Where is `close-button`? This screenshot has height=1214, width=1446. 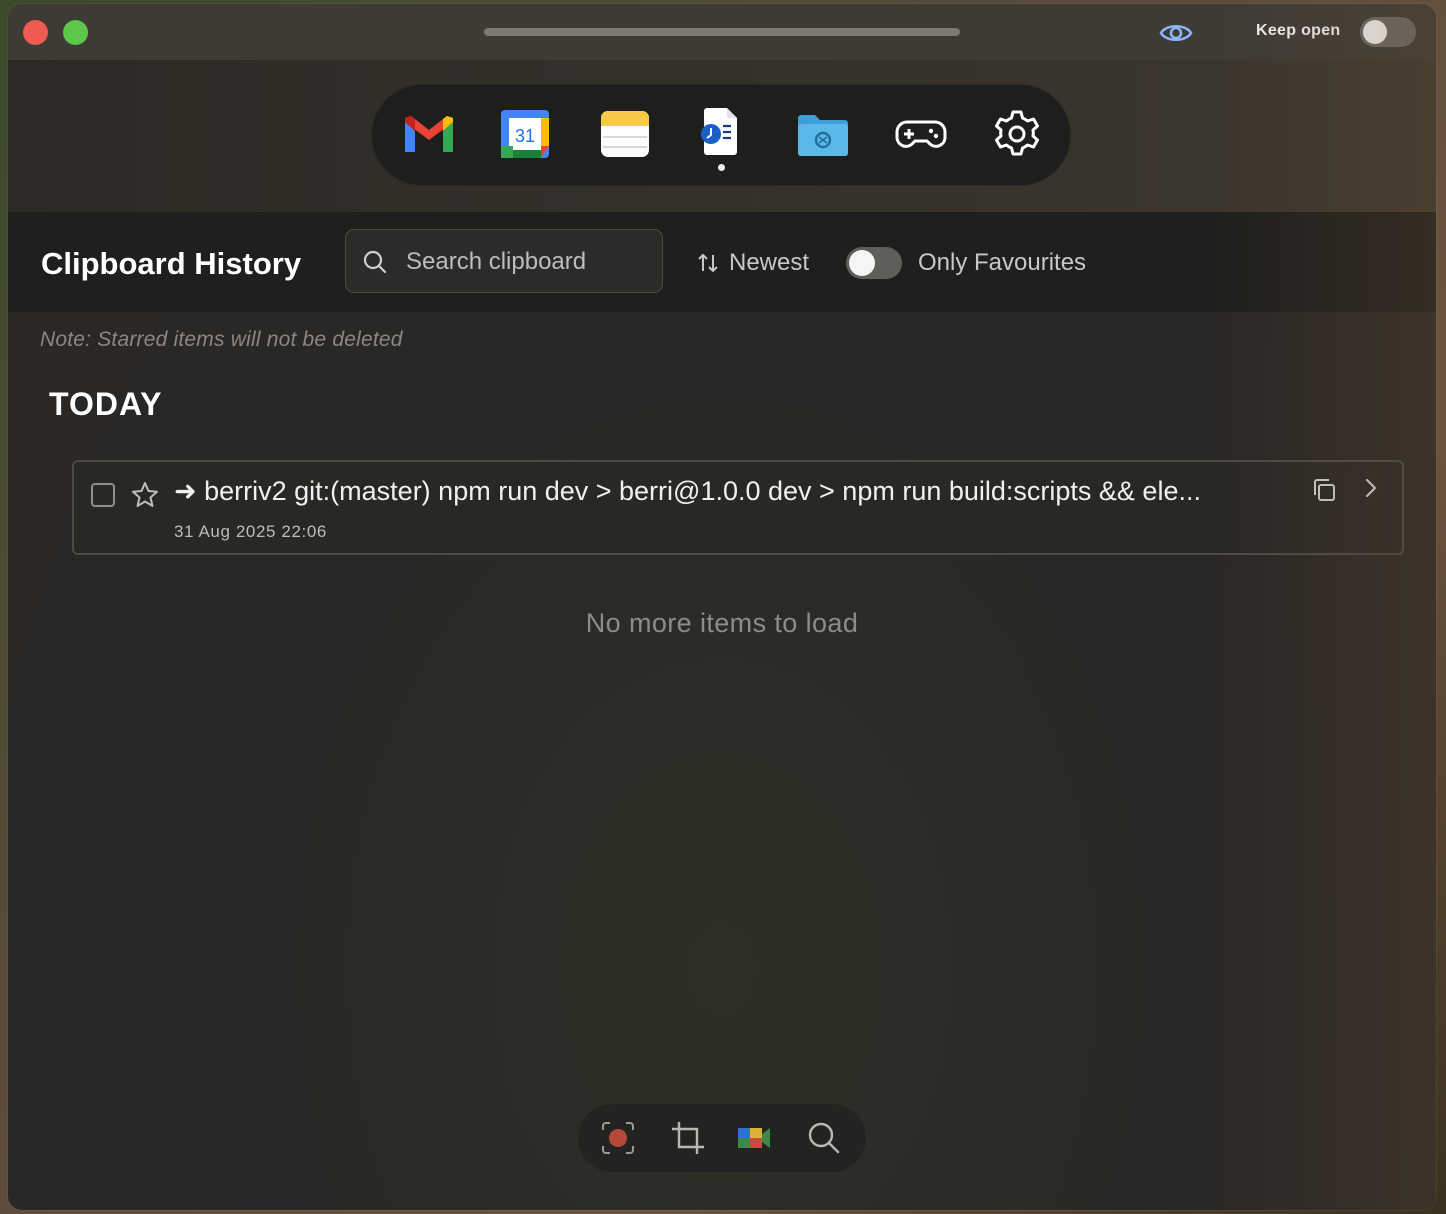
close-button is located at coordinates (35, 32).